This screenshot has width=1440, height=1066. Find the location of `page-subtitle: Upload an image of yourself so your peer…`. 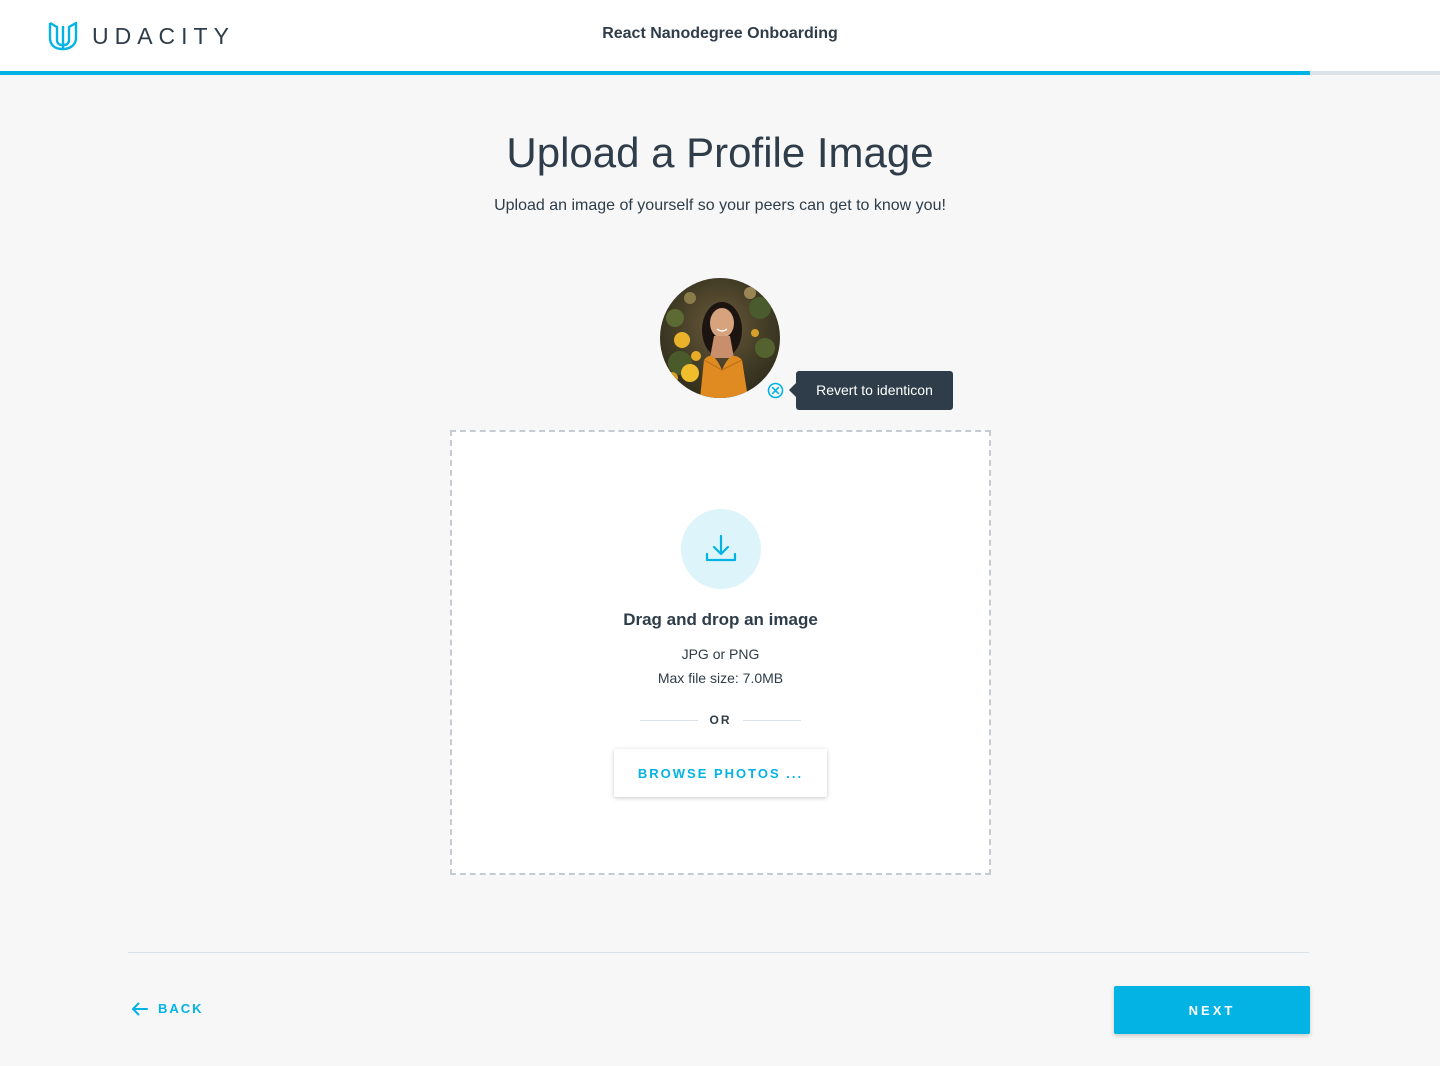

page-subtitle: Upload an image of yourself so your peer… is located at coordinates (720, 205).